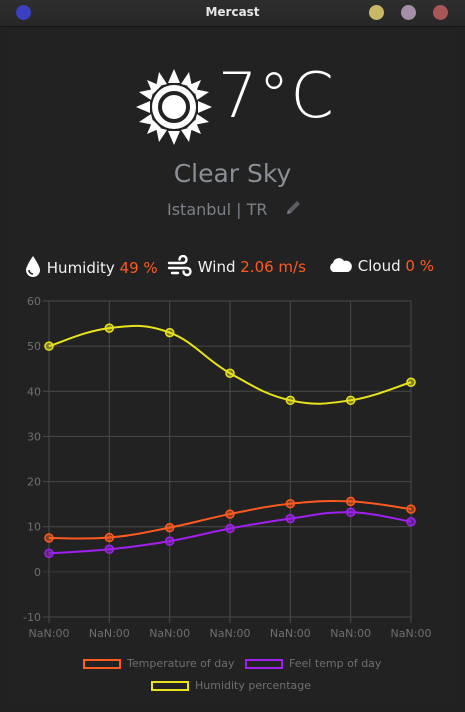 The width and height of the screenshot is (465, 712). Describe the element at coordinates (32, 617) in the screenshot. I see `y-tick-label: -10` at that location.